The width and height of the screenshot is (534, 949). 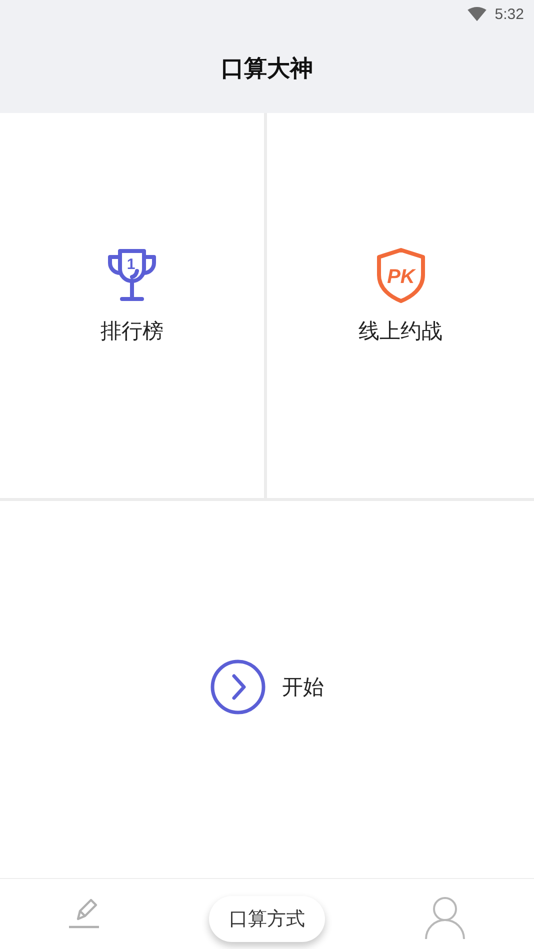 I want to click on start-button: 开始, so click(x=267, y=687).